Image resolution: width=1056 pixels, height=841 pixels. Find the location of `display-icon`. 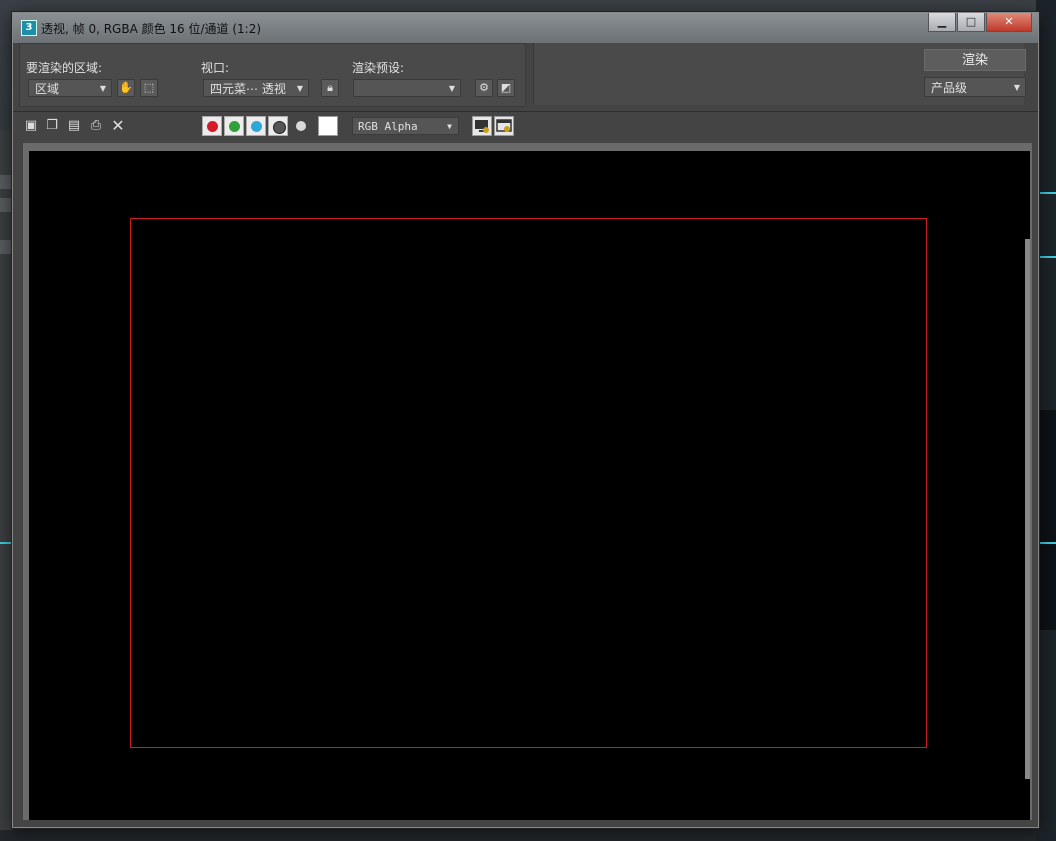

display-icon is located at coordinates (482, 126).